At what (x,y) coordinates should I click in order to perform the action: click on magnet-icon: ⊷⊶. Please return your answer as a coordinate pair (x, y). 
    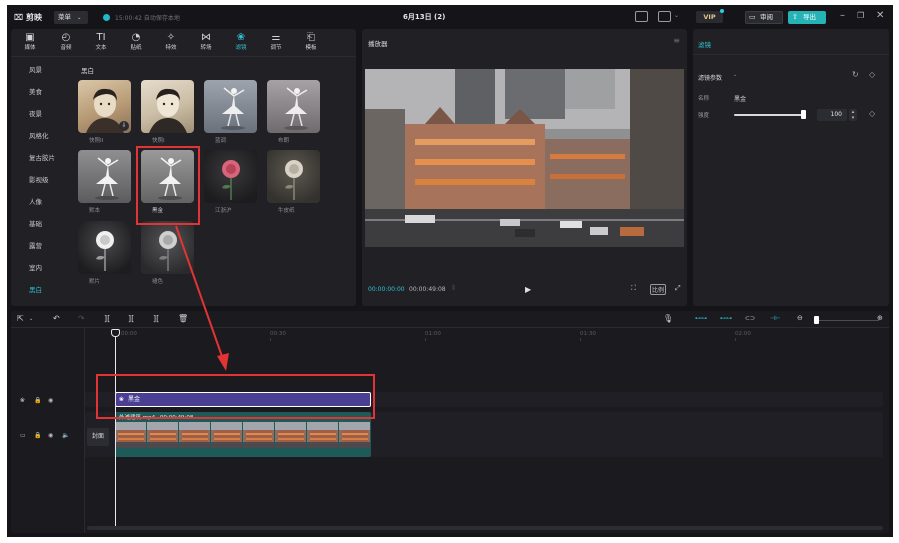
    Looking at the image, I should click on (726, 318).